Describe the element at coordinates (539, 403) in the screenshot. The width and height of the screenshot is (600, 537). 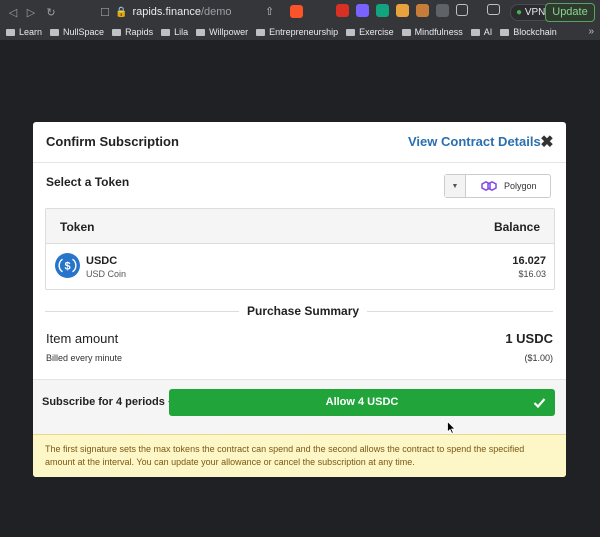
I see `check-icon` at that location.